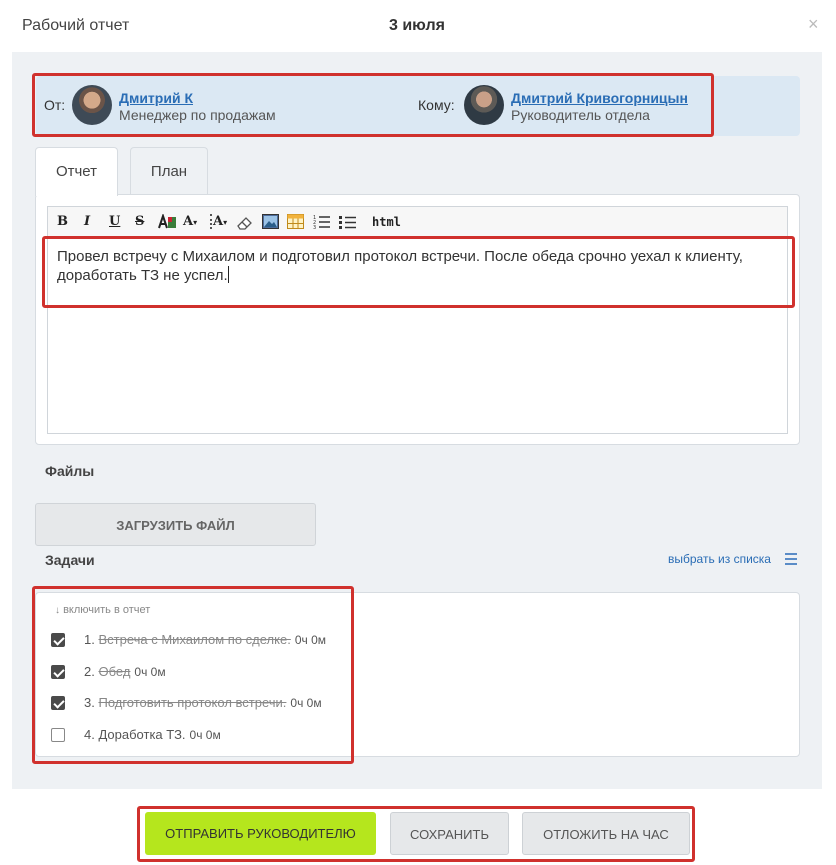  What do you see at coordinates (417, 222) in the screenshot?
I see `editor-toolbar: B I U S A▾ A▾ 123 html` at bounding box center [417, 222].